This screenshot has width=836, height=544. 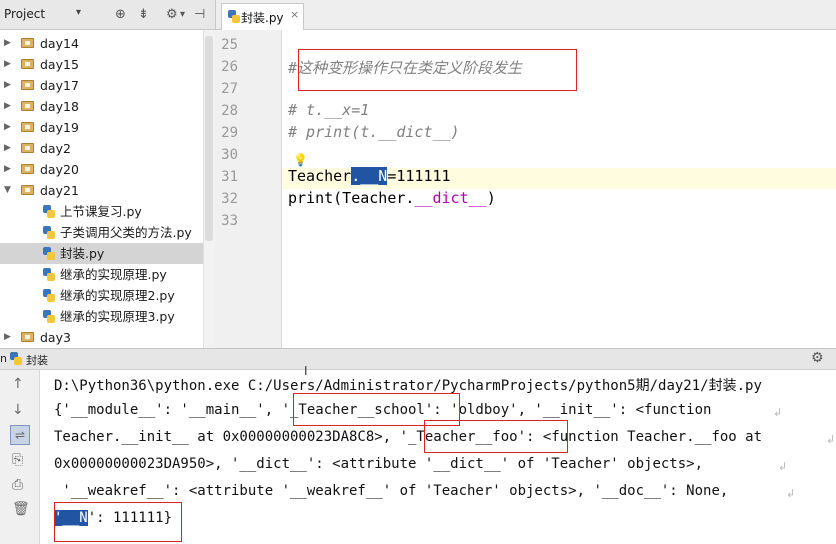 What do you see at coordinates (229, 111) in the screenshot?
I see `line-number: 28` at bounding box center [229, 111].